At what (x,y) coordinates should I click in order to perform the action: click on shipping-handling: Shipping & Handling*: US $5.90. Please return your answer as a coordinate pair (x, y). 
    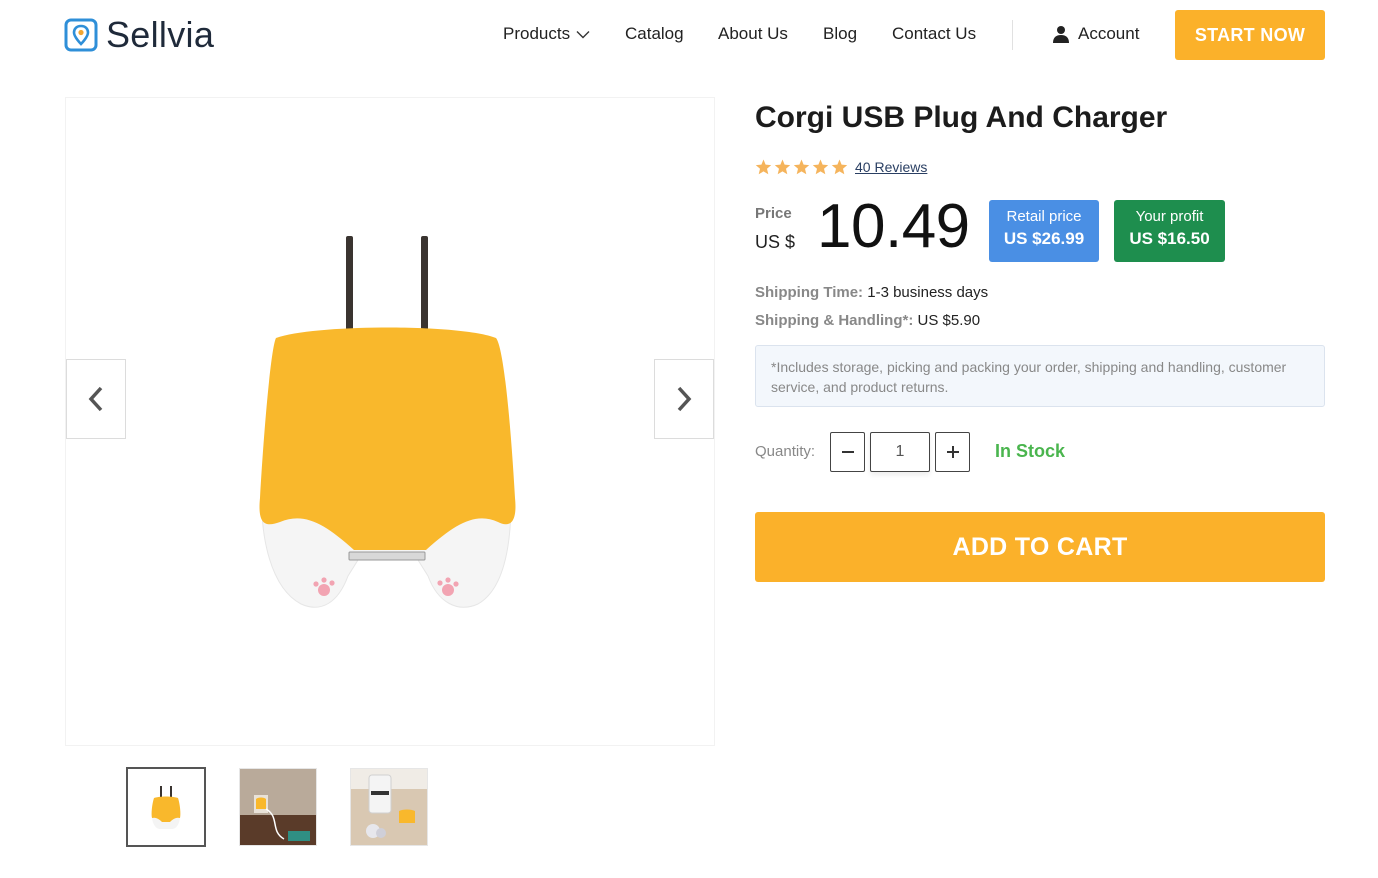
    Looking at the image, I should click on (867, 321).